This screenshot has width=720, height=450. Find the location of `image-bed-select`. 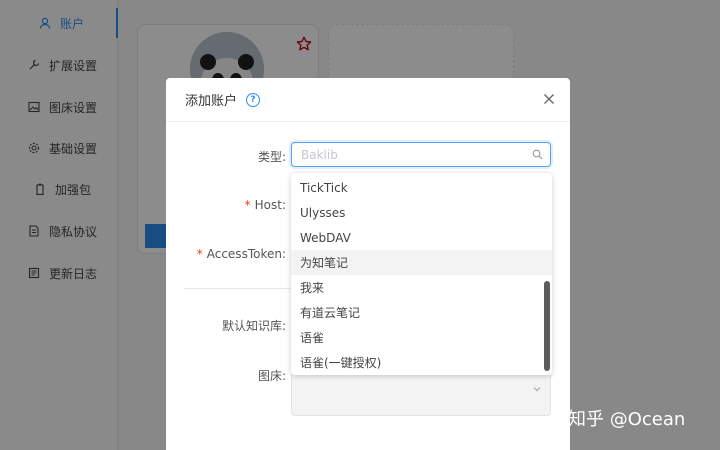

image-bed-select is located at coordinates (421, 394).